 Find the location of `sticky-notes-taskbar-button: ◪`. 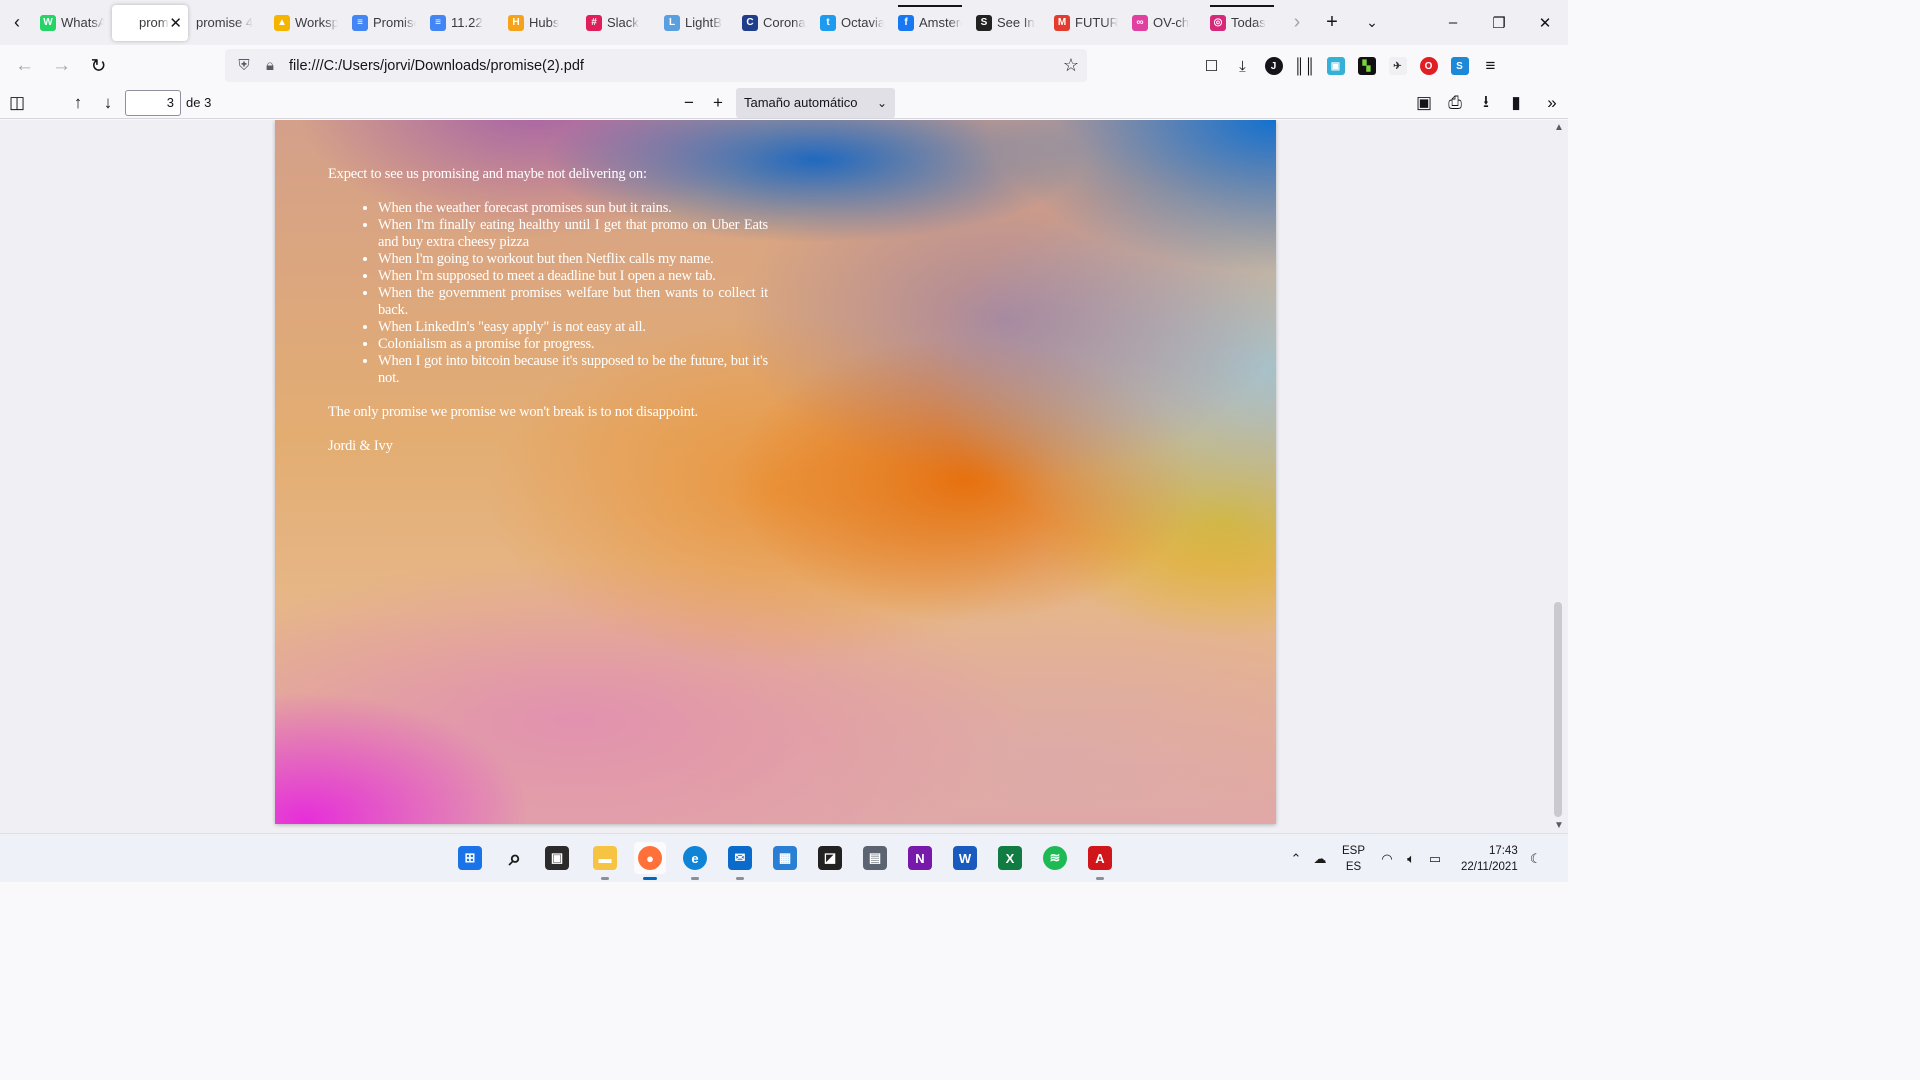

sticky-notes-taskbar-button: ◪ is located at coordinates (830, 858).